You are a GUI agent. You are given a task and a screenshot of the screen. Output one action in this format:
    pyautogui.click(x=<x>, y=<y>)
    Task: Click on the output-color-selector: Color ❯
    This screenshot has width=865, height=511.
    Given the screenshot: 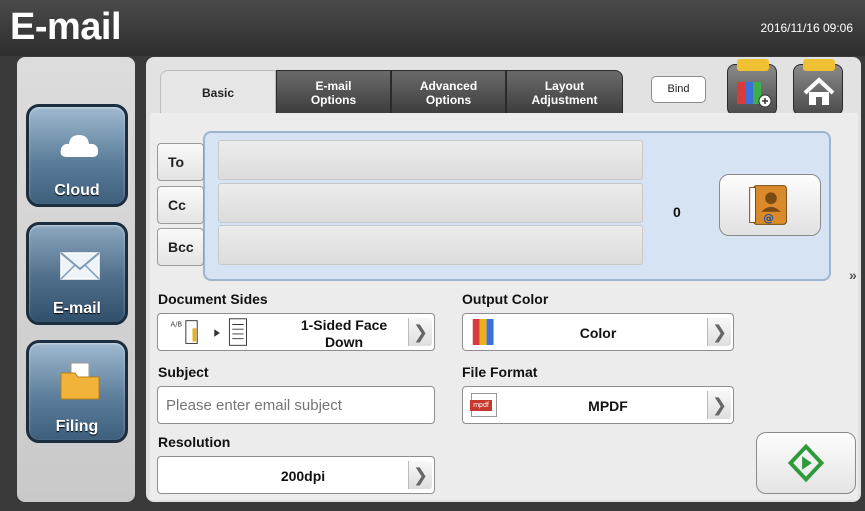 What is the action you would take?
    pyautogui.click(x=598, y=332)
    